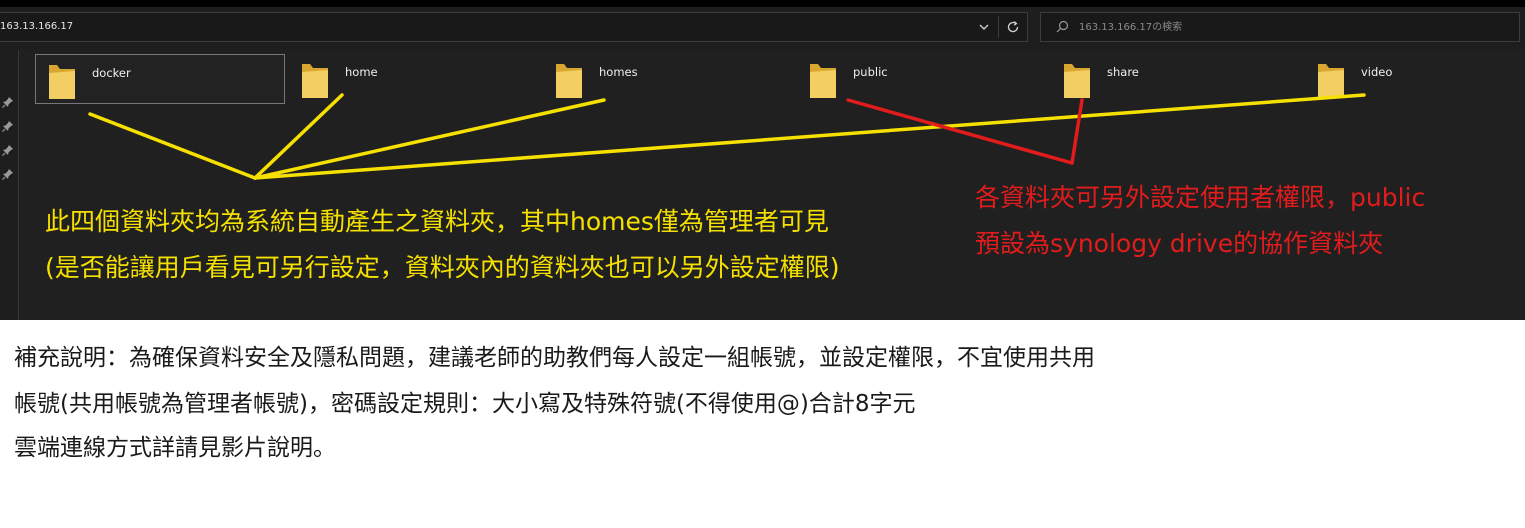  Describe the element at coordinates (1176, 79) in the screenshot. I see `folder-item-share: share` at that location.